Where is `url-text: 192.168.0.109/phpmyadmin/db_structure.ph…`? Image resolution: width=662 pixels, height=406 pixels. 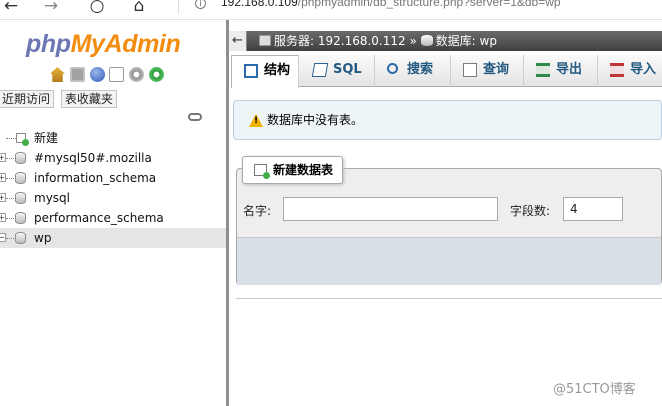 url-text: 192.168.0.109/phpmyadmin/db_structure.ph… is located at coordinates (391, 4).